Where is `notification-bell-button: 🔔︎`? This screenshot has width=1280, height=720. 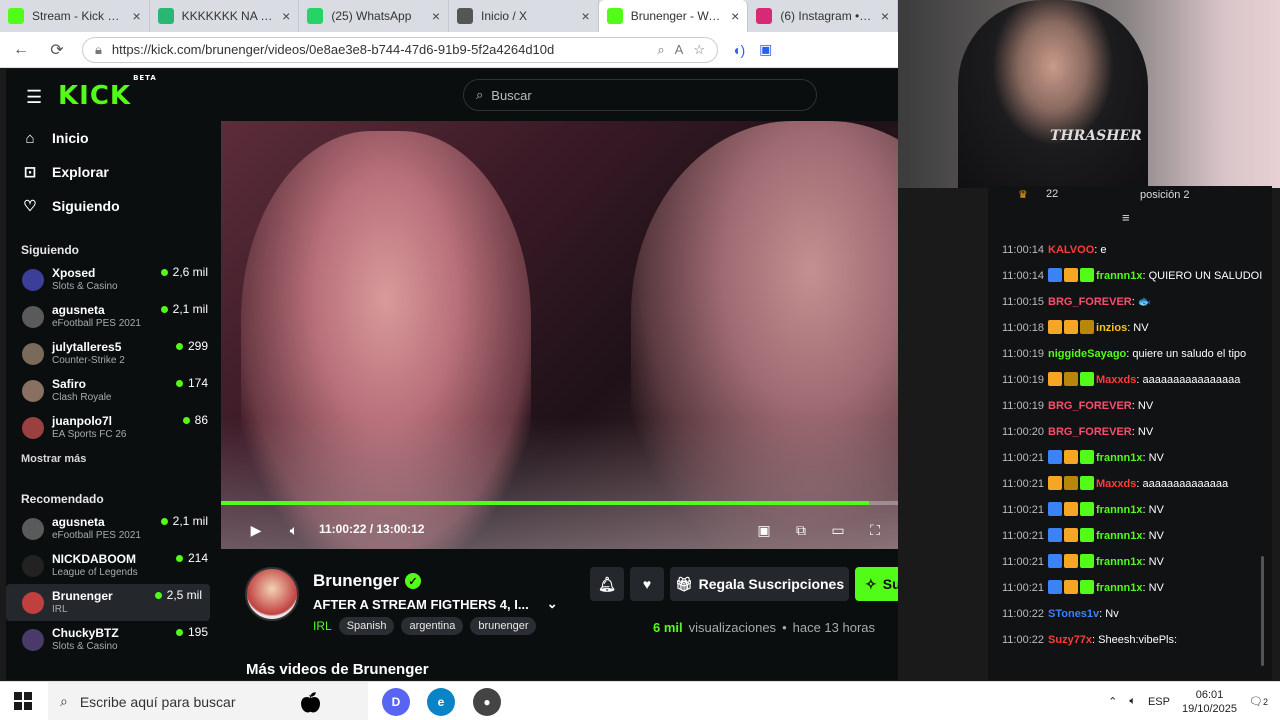
notification-bell-button: 🔔︎ is located at coordinates (607, 584).